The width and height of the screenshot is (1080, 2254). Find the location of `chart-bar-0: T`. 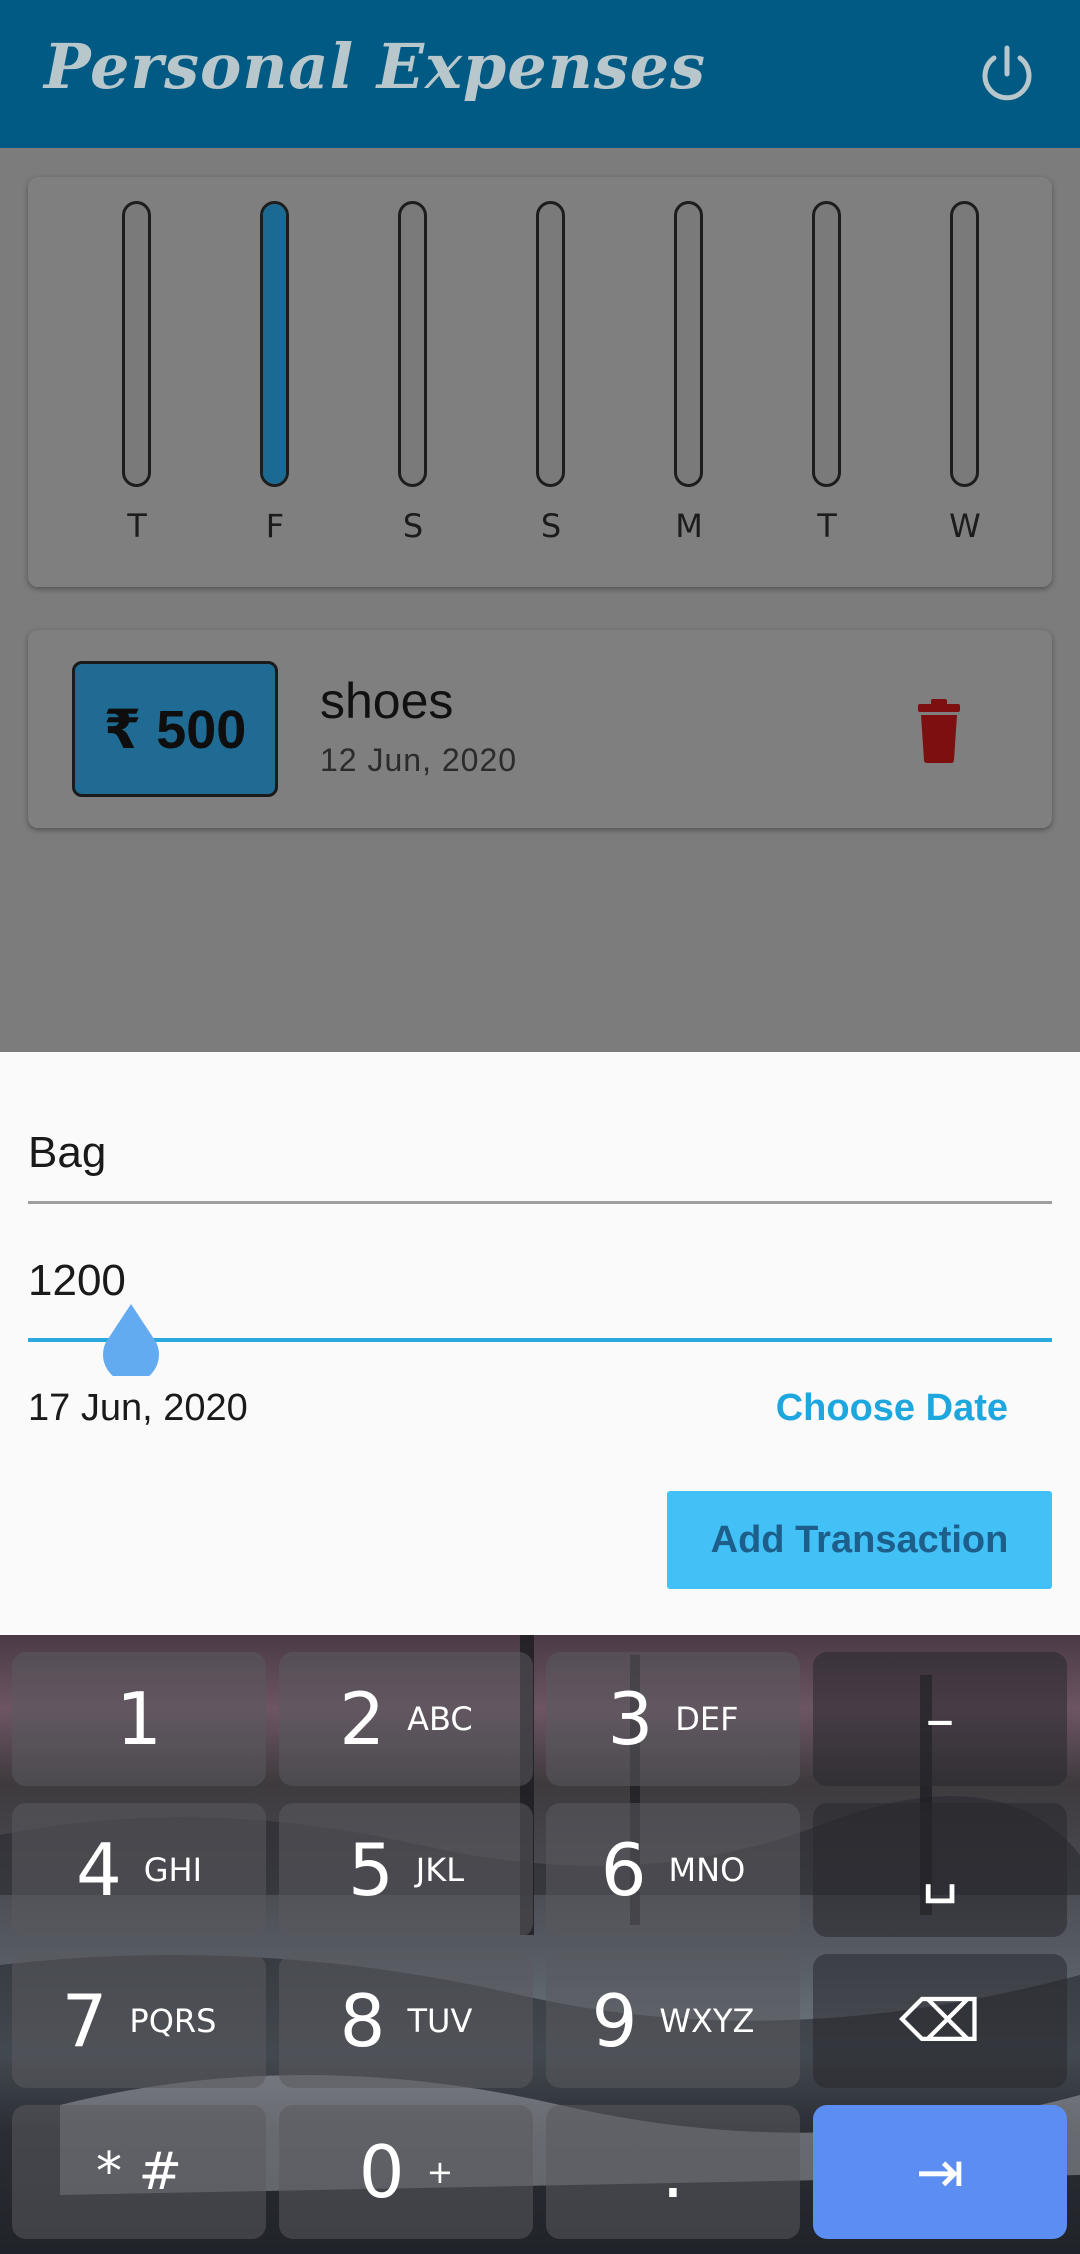

chart-bar-0: T is located at coordinates (137, 381).